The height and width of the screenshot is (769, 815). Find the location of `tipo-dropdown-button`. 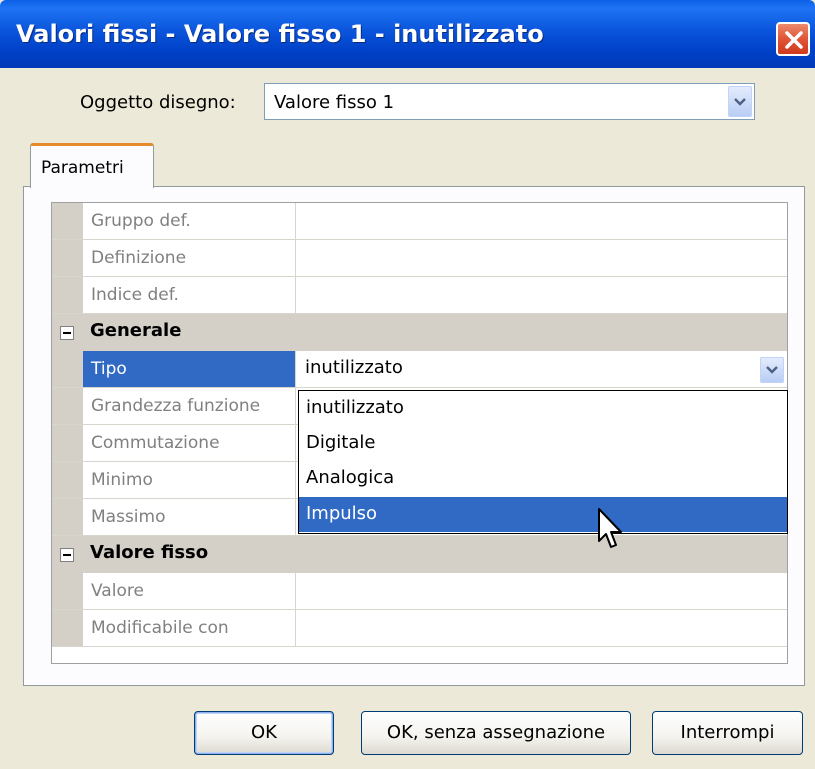

tipo-dropdown-button is located at coordinates (772, 370).